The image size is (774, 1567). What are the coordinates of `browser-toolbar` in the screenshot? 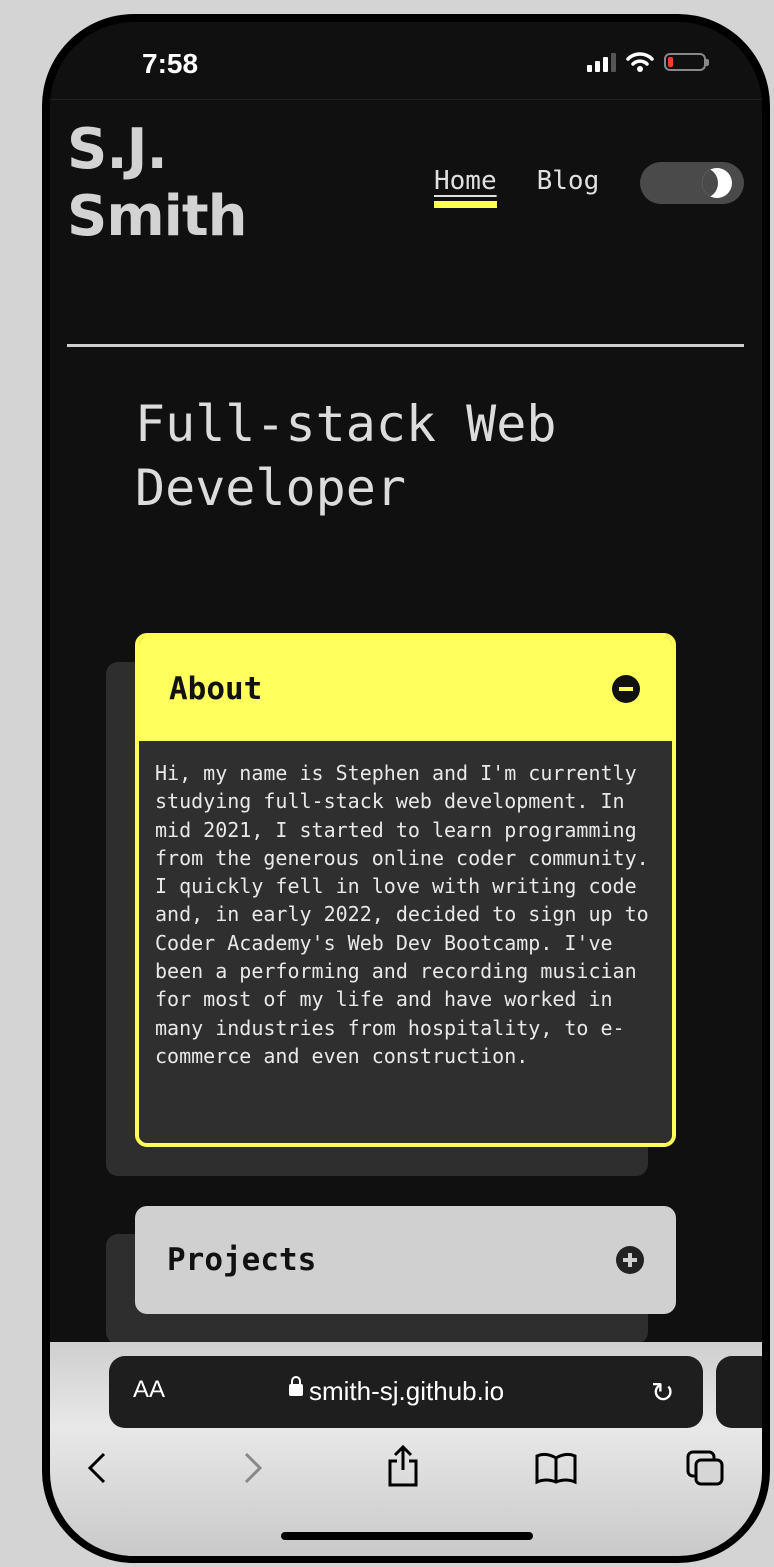 It's located at (406, 1477).